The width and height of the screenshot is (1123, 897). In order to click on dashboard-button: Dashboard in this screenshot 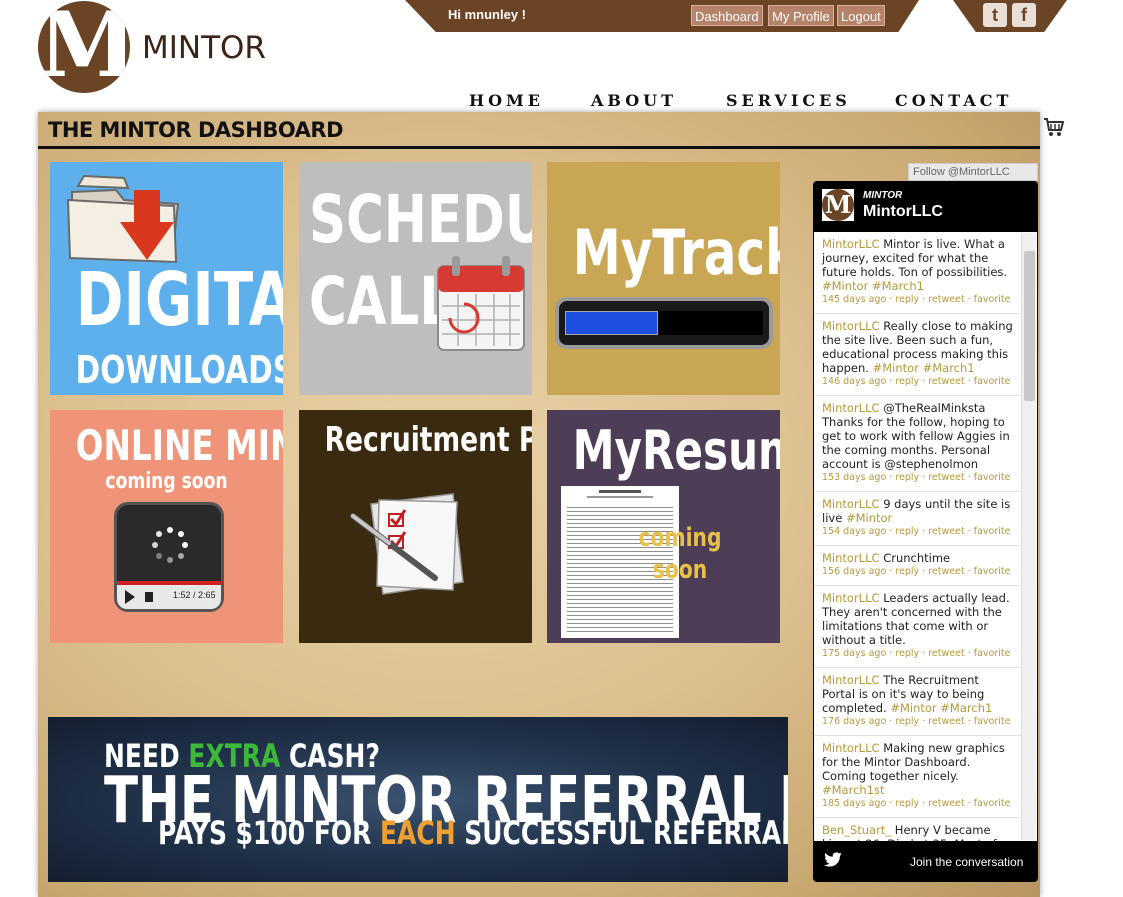, I will do `click(727, 15)`.